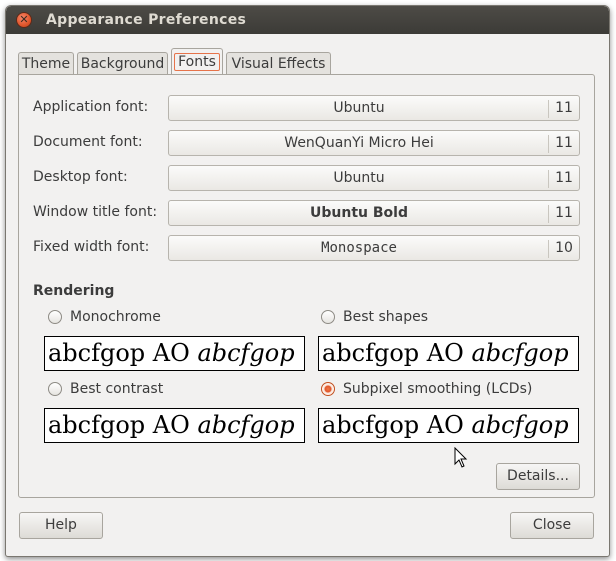 The image size is (616, 561). I want to click on tab-theme: Theme, so click(46, 63).